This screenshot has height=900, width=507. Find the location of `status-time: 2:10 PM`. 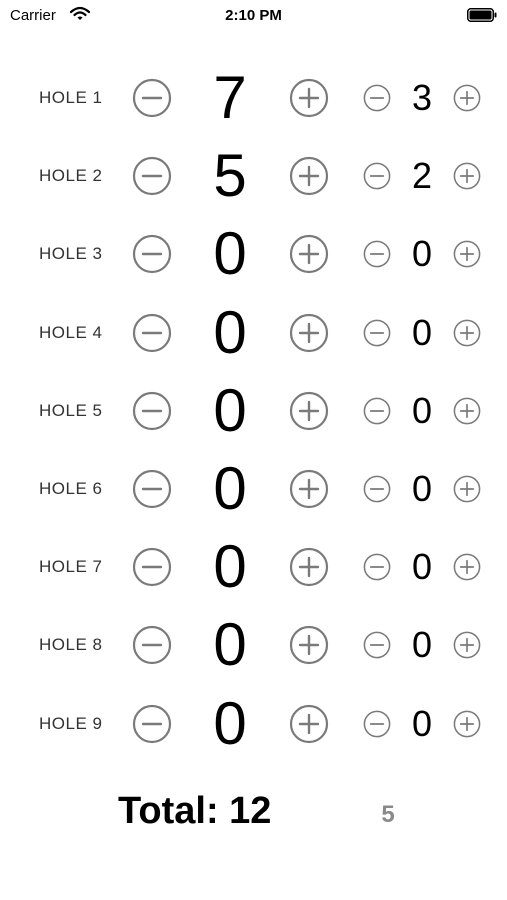

status-time: 2:10 PM is located at coordinates (253, 15).